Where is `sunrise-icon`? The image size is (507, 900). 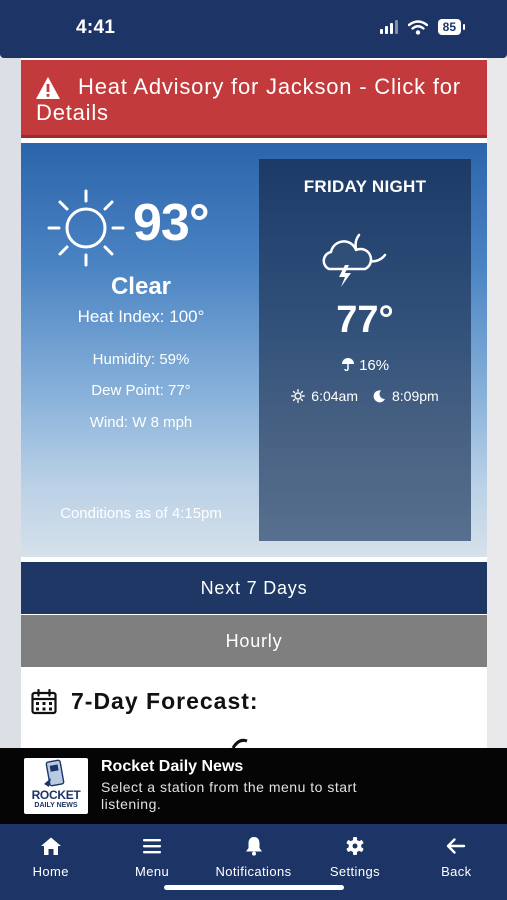
sunrise-icon is located at coordinates (298, 396).